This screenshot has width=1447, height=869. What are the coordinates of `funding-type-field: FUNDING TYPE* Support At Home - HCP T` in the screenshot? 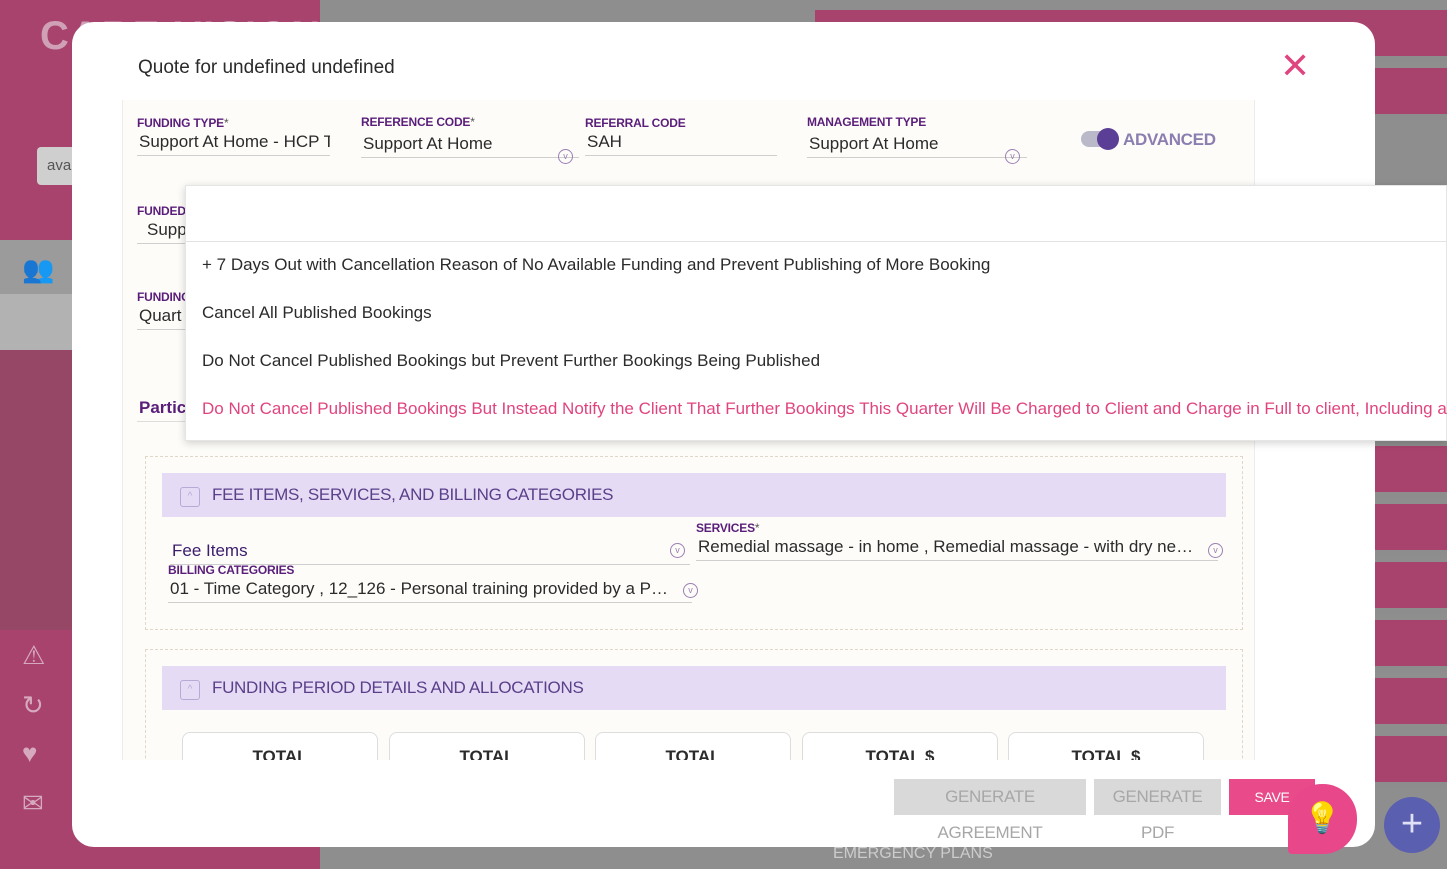 It's located at (233, 136).